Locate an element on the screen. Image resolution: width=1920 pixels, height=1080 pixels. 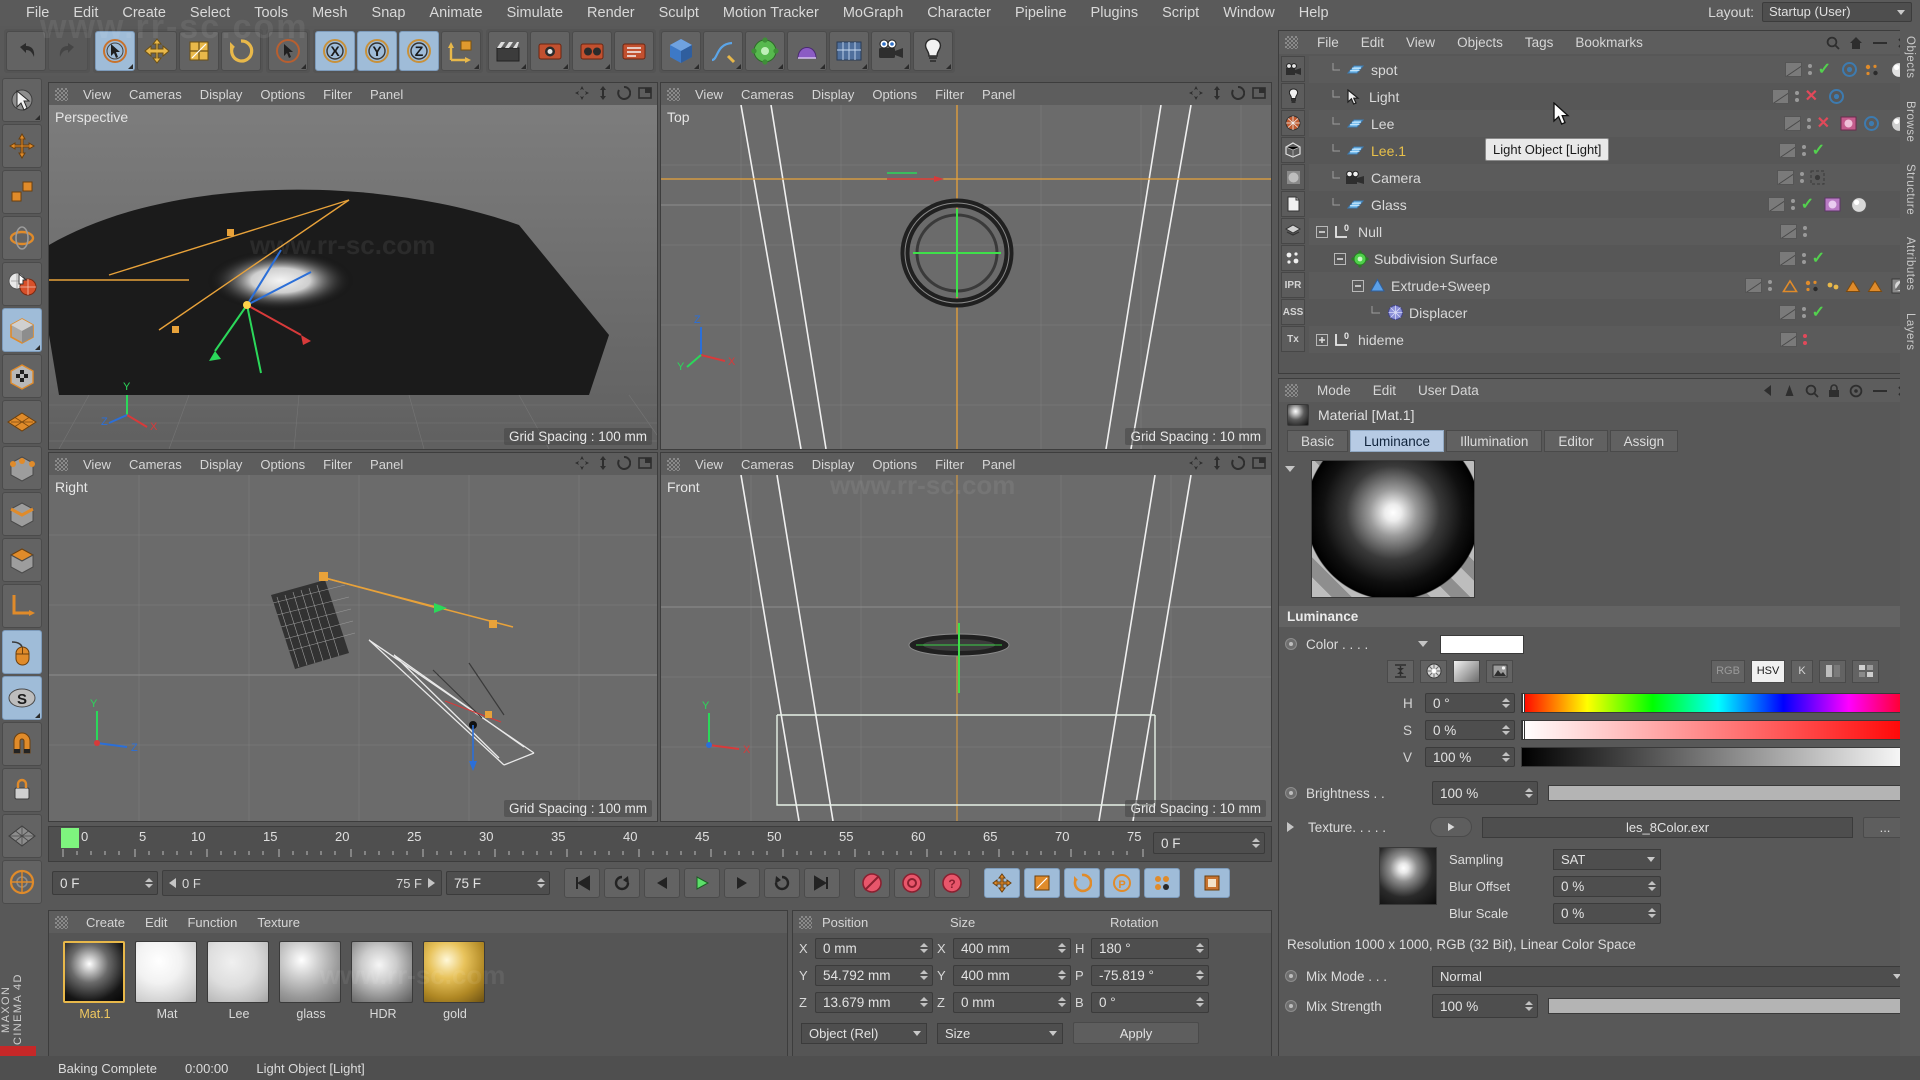
object-menu-file: File is located at coordinates (1328, 42).